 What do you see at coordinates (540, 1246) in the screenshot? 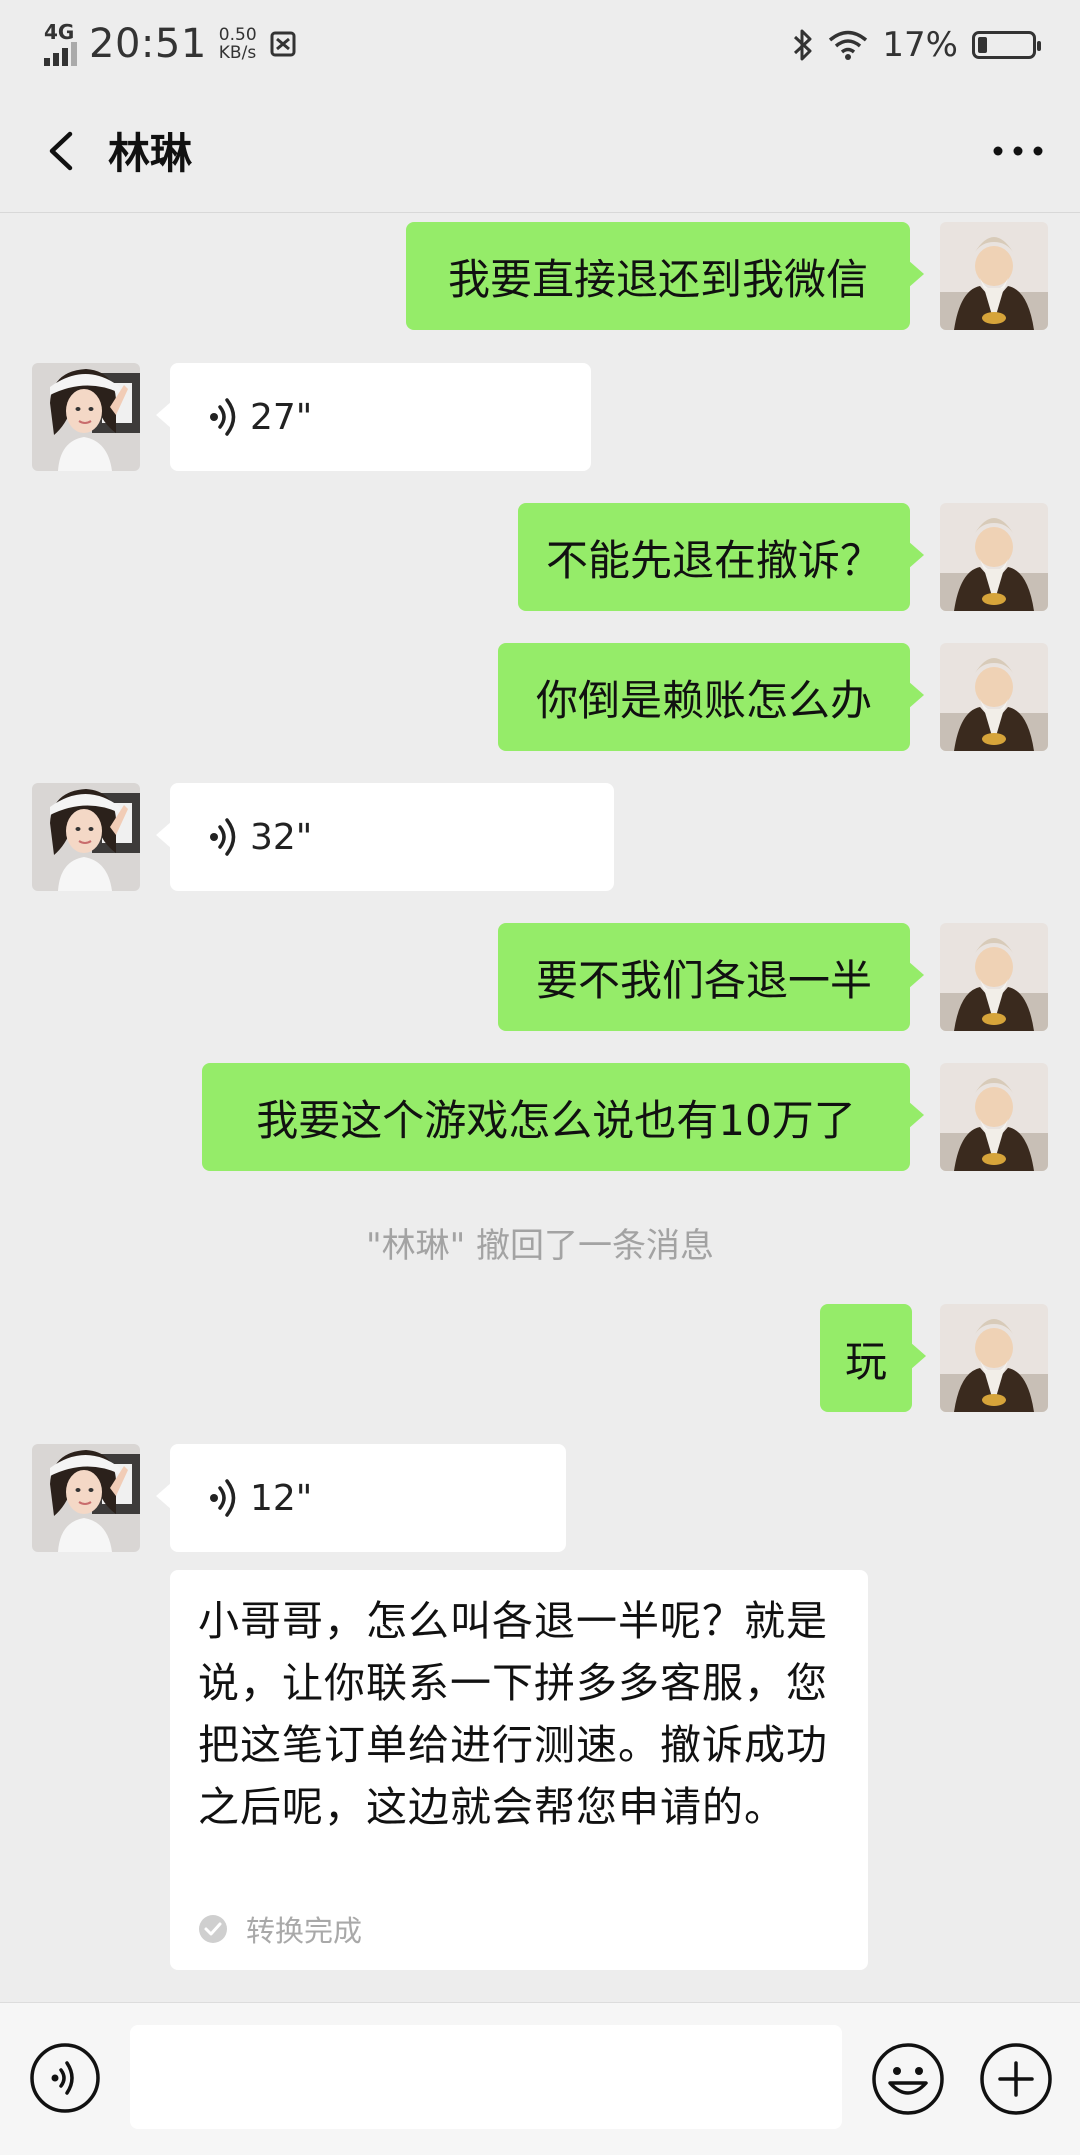
I see `recall-notice: "林琳" 撤回了一条消息` at bounding box center [540, 1246].